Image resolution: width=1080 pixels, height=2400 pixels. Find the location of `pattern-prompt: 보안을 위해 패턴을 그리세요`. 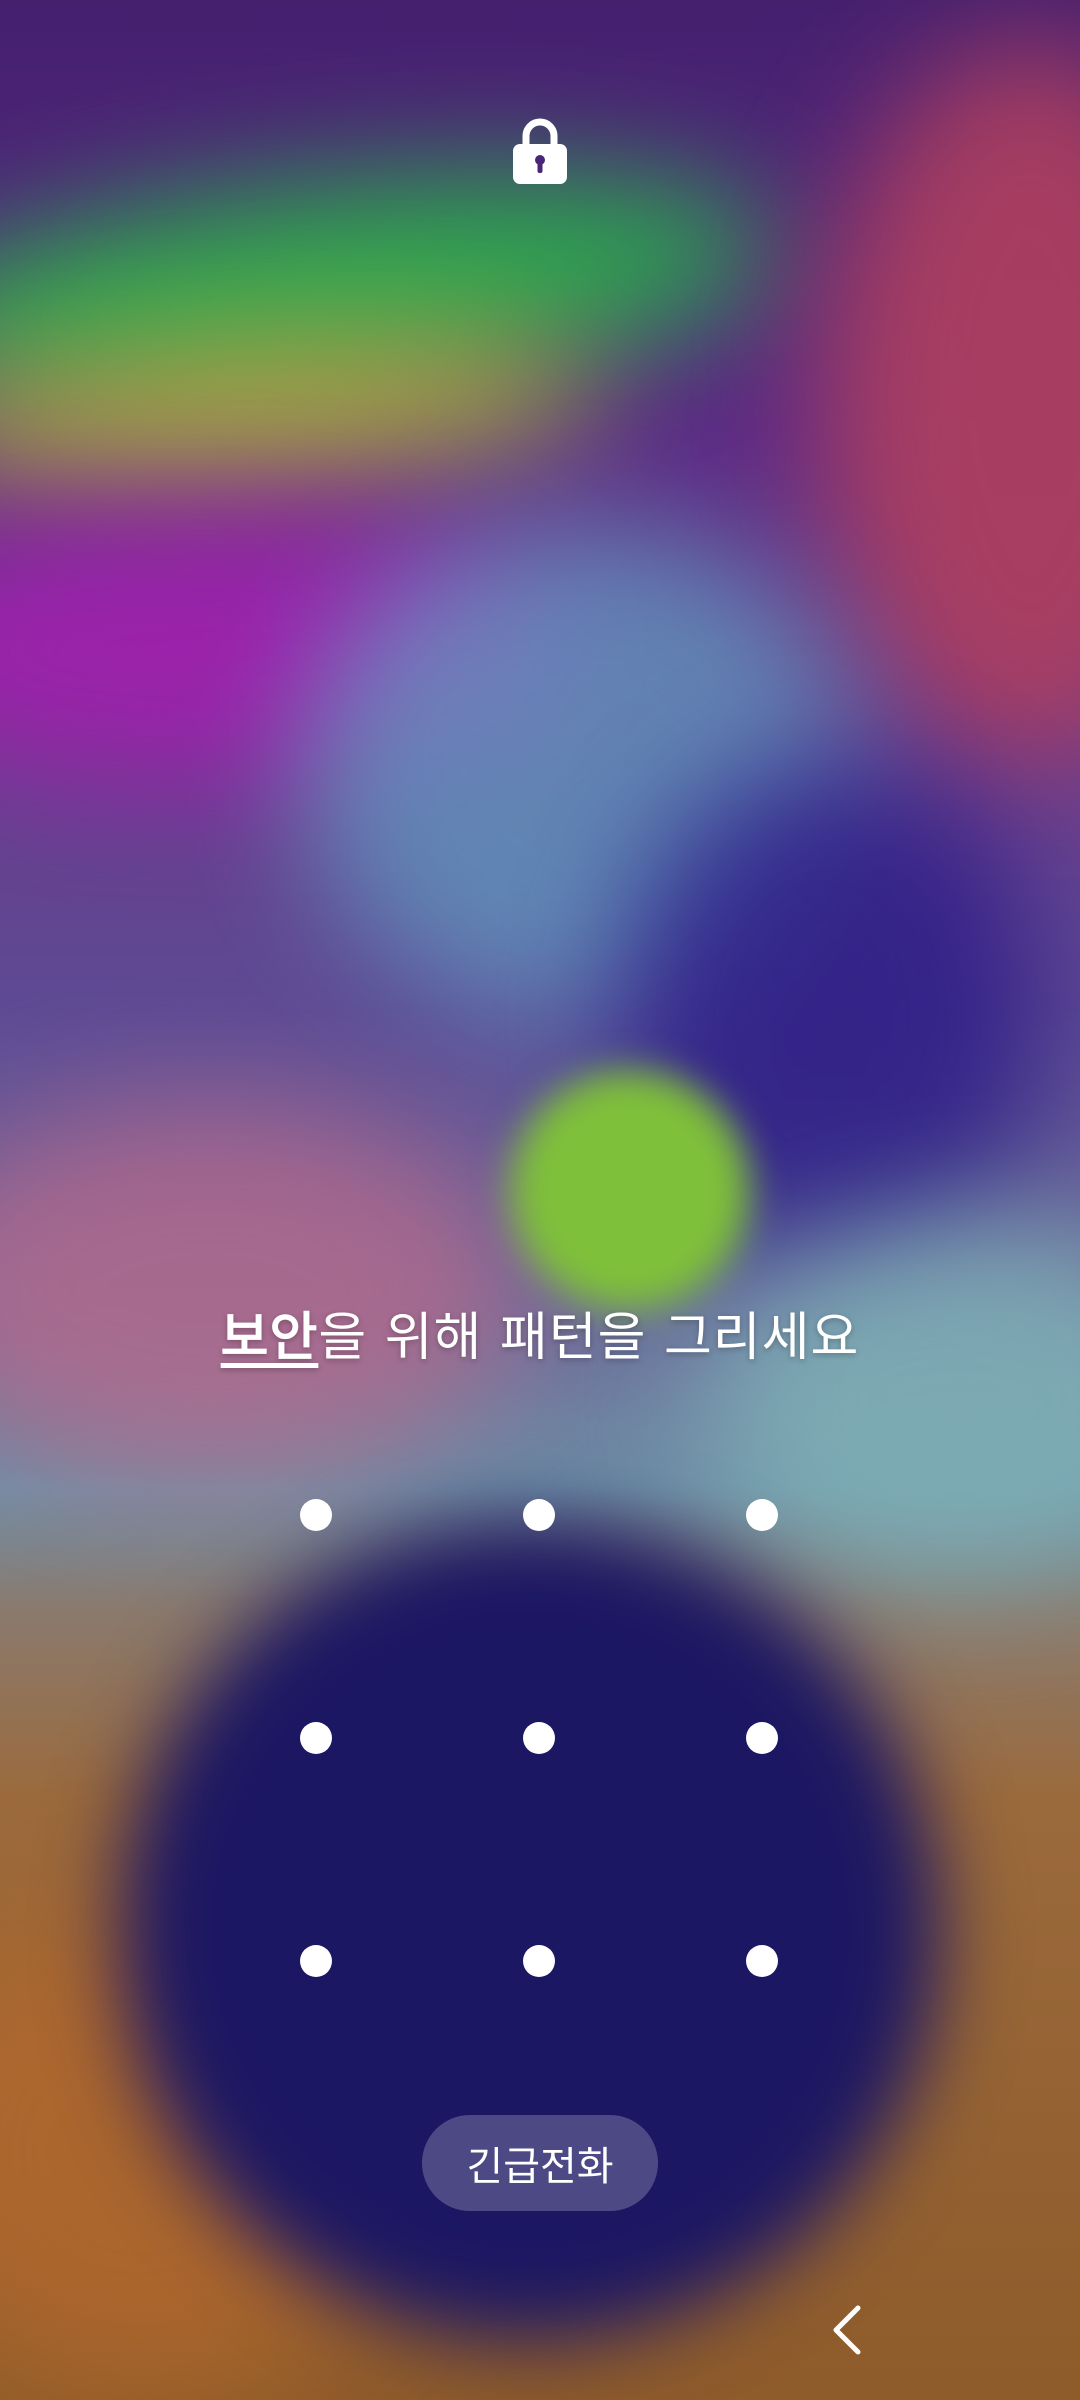

pattern-prompt: 보안을 위해 패턴을 그리세요 is located at coordinates (540, 1332).